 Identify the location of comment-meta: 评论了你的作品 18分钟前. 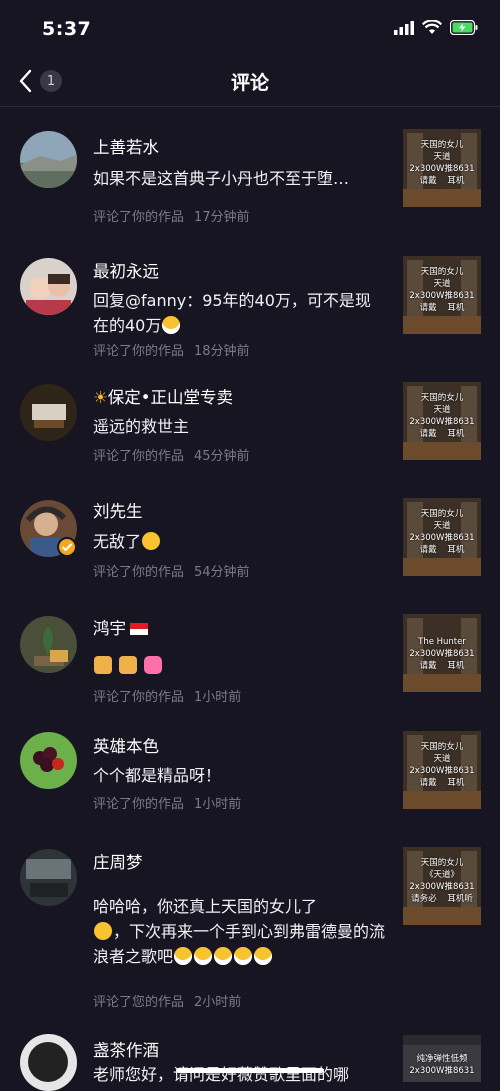
(171, 349).